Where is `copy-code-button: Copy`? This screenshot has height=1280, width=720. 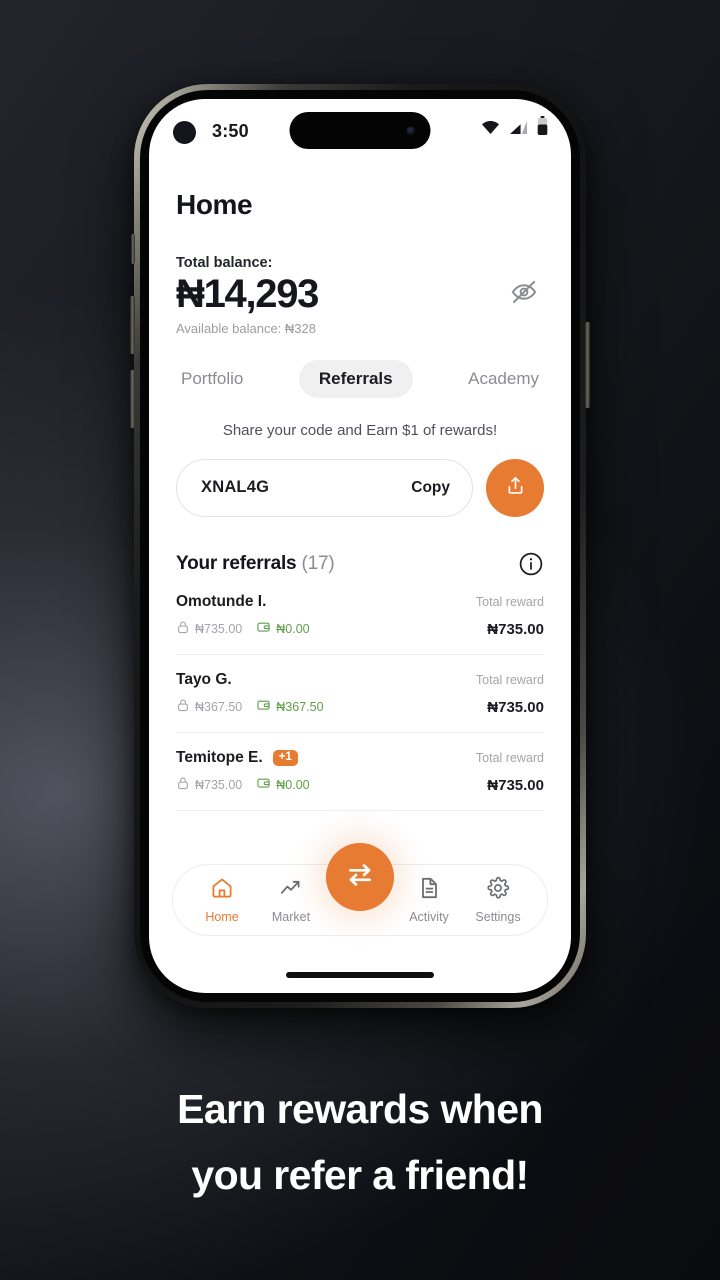 copy-code-button: Copy is located at coordinates (430, 488).